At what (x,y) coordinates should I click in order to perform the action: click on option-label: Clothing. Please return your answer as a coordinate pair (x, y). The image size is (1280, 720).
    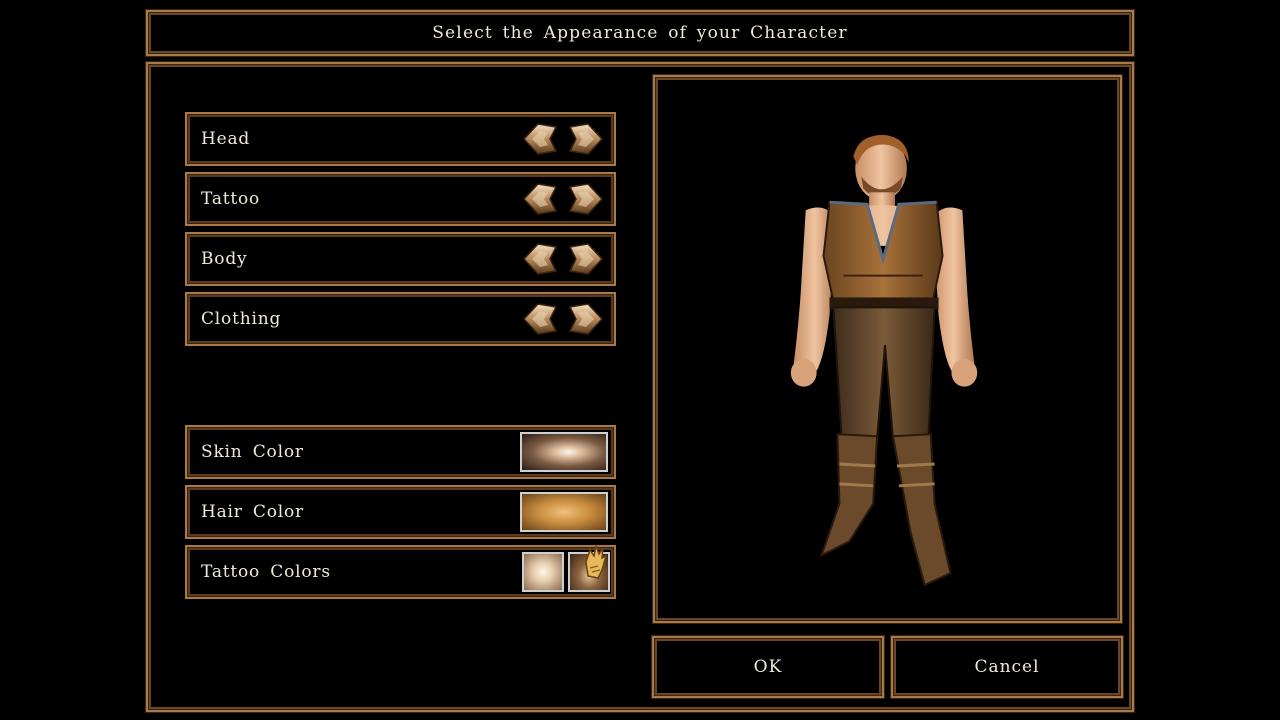
    Looking at the image, I should click on (241, 319).